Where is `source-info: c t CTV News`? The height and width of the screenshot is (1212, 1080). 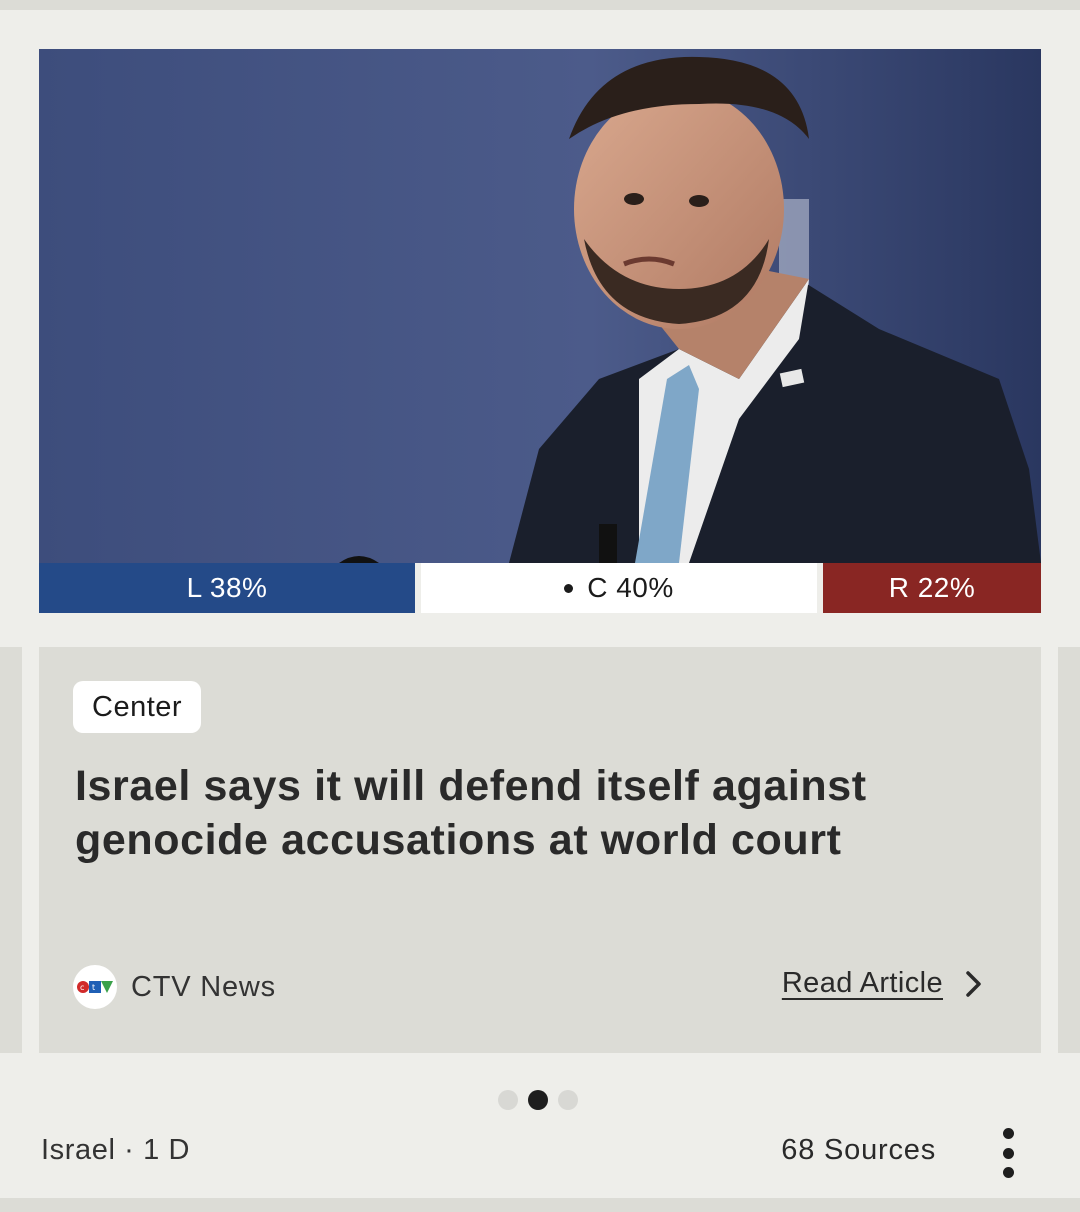
source-info: c t CTV News is located at coordinates (174, 987).